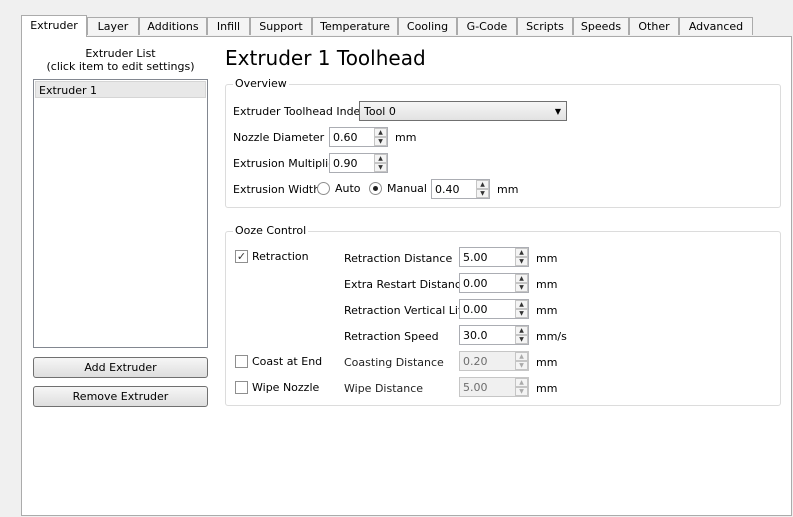 This screenshot has width=793, height=517. What do you see at coordinates (654, 26) in the screenshot?
I see `tab-other: Other` at bounding box center [654, 26].